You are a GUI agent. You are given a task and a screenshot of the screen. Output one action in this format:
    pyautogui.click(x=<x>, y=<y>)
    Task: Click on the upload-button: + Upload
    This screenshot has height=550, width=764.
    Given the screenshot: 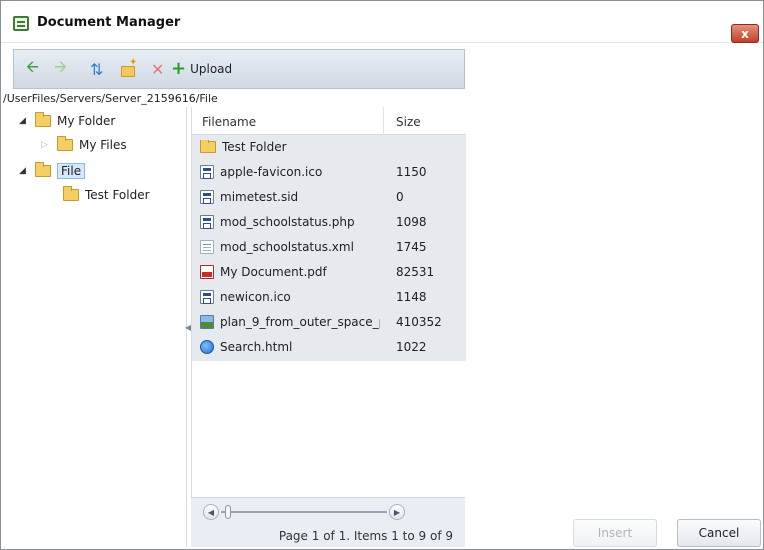 What is the action you would take?
    pyautogui.click(x=201, y=69)
    